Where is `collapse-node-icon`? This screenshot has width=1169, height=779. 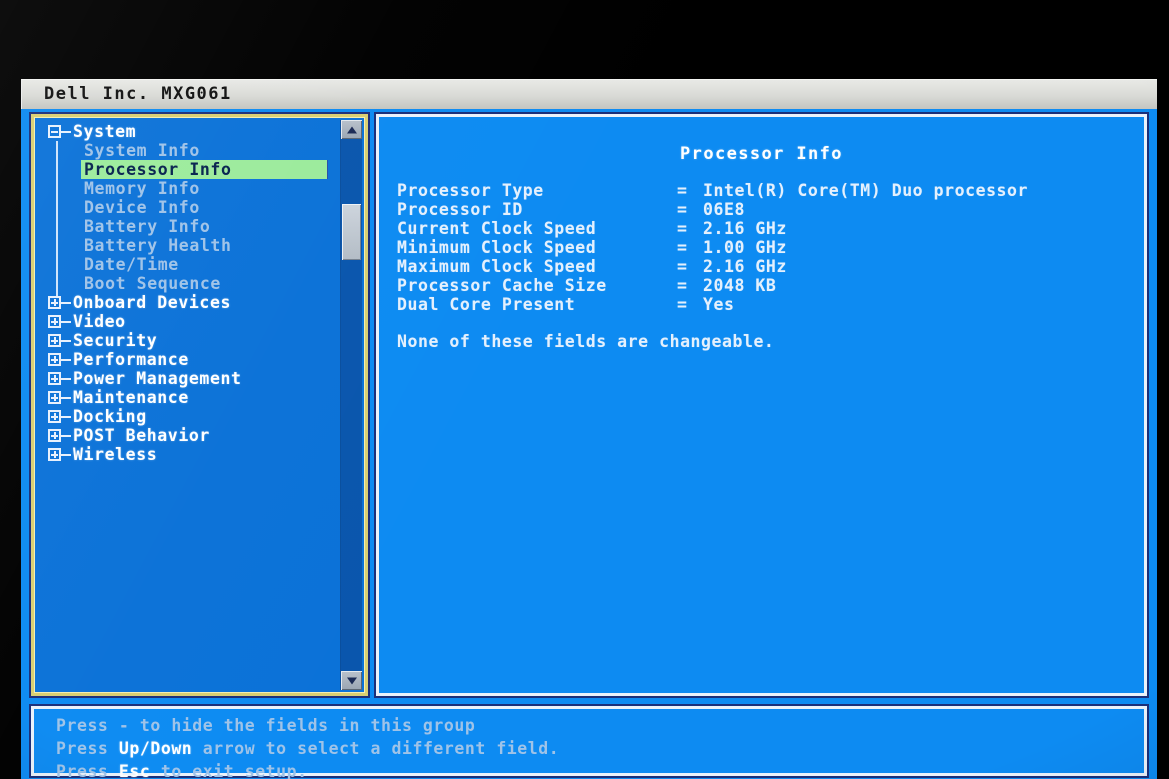
collapse-node-icon is located at coordinates (54, 131).